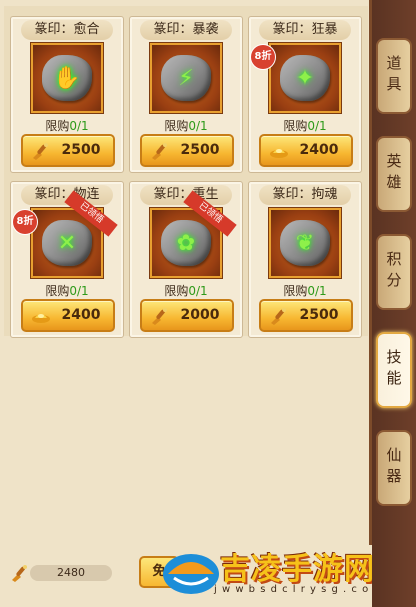  Describe the element at coordinates (67, 30) in the screenshot. I see `item-name: 篆印：愈合` at that location.